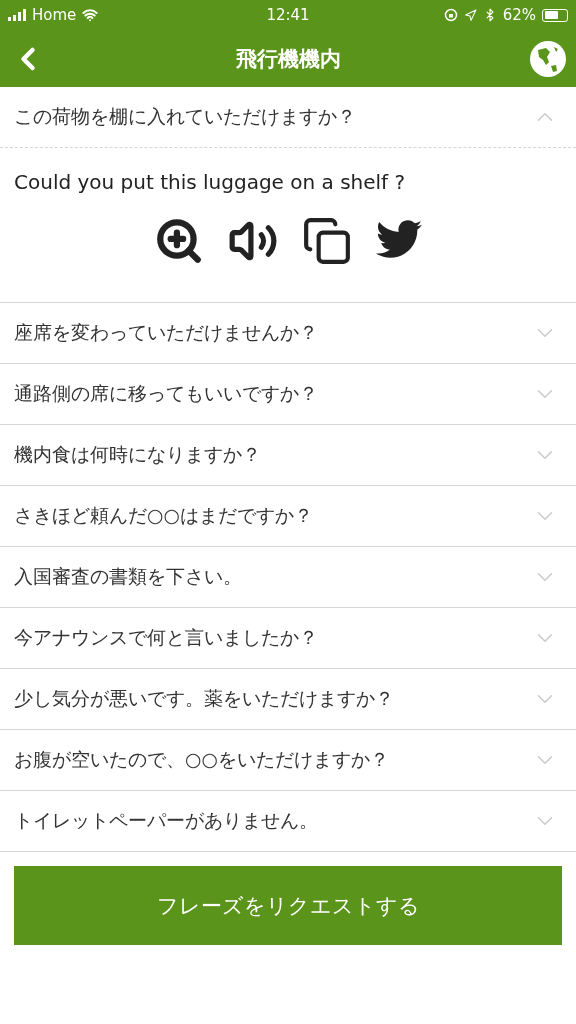 This screenshot has width=576, height=1024. What do you see at coordinates (548, 58) in the screenshot?
I see `globe-icon` at bounding box center [548, 58].